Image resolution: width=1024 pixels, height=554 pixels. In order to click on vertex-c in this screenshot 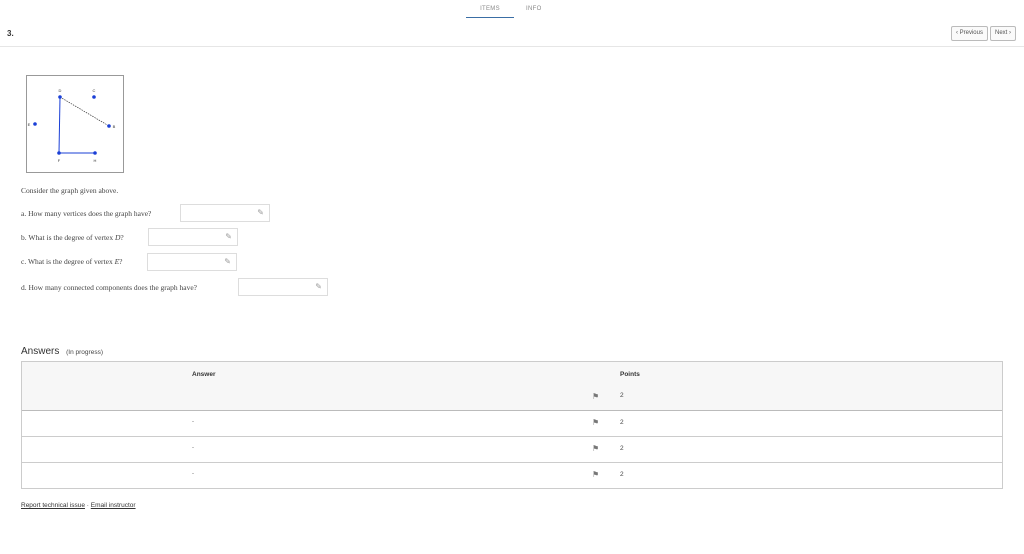, I will do `click(94, 97)`.